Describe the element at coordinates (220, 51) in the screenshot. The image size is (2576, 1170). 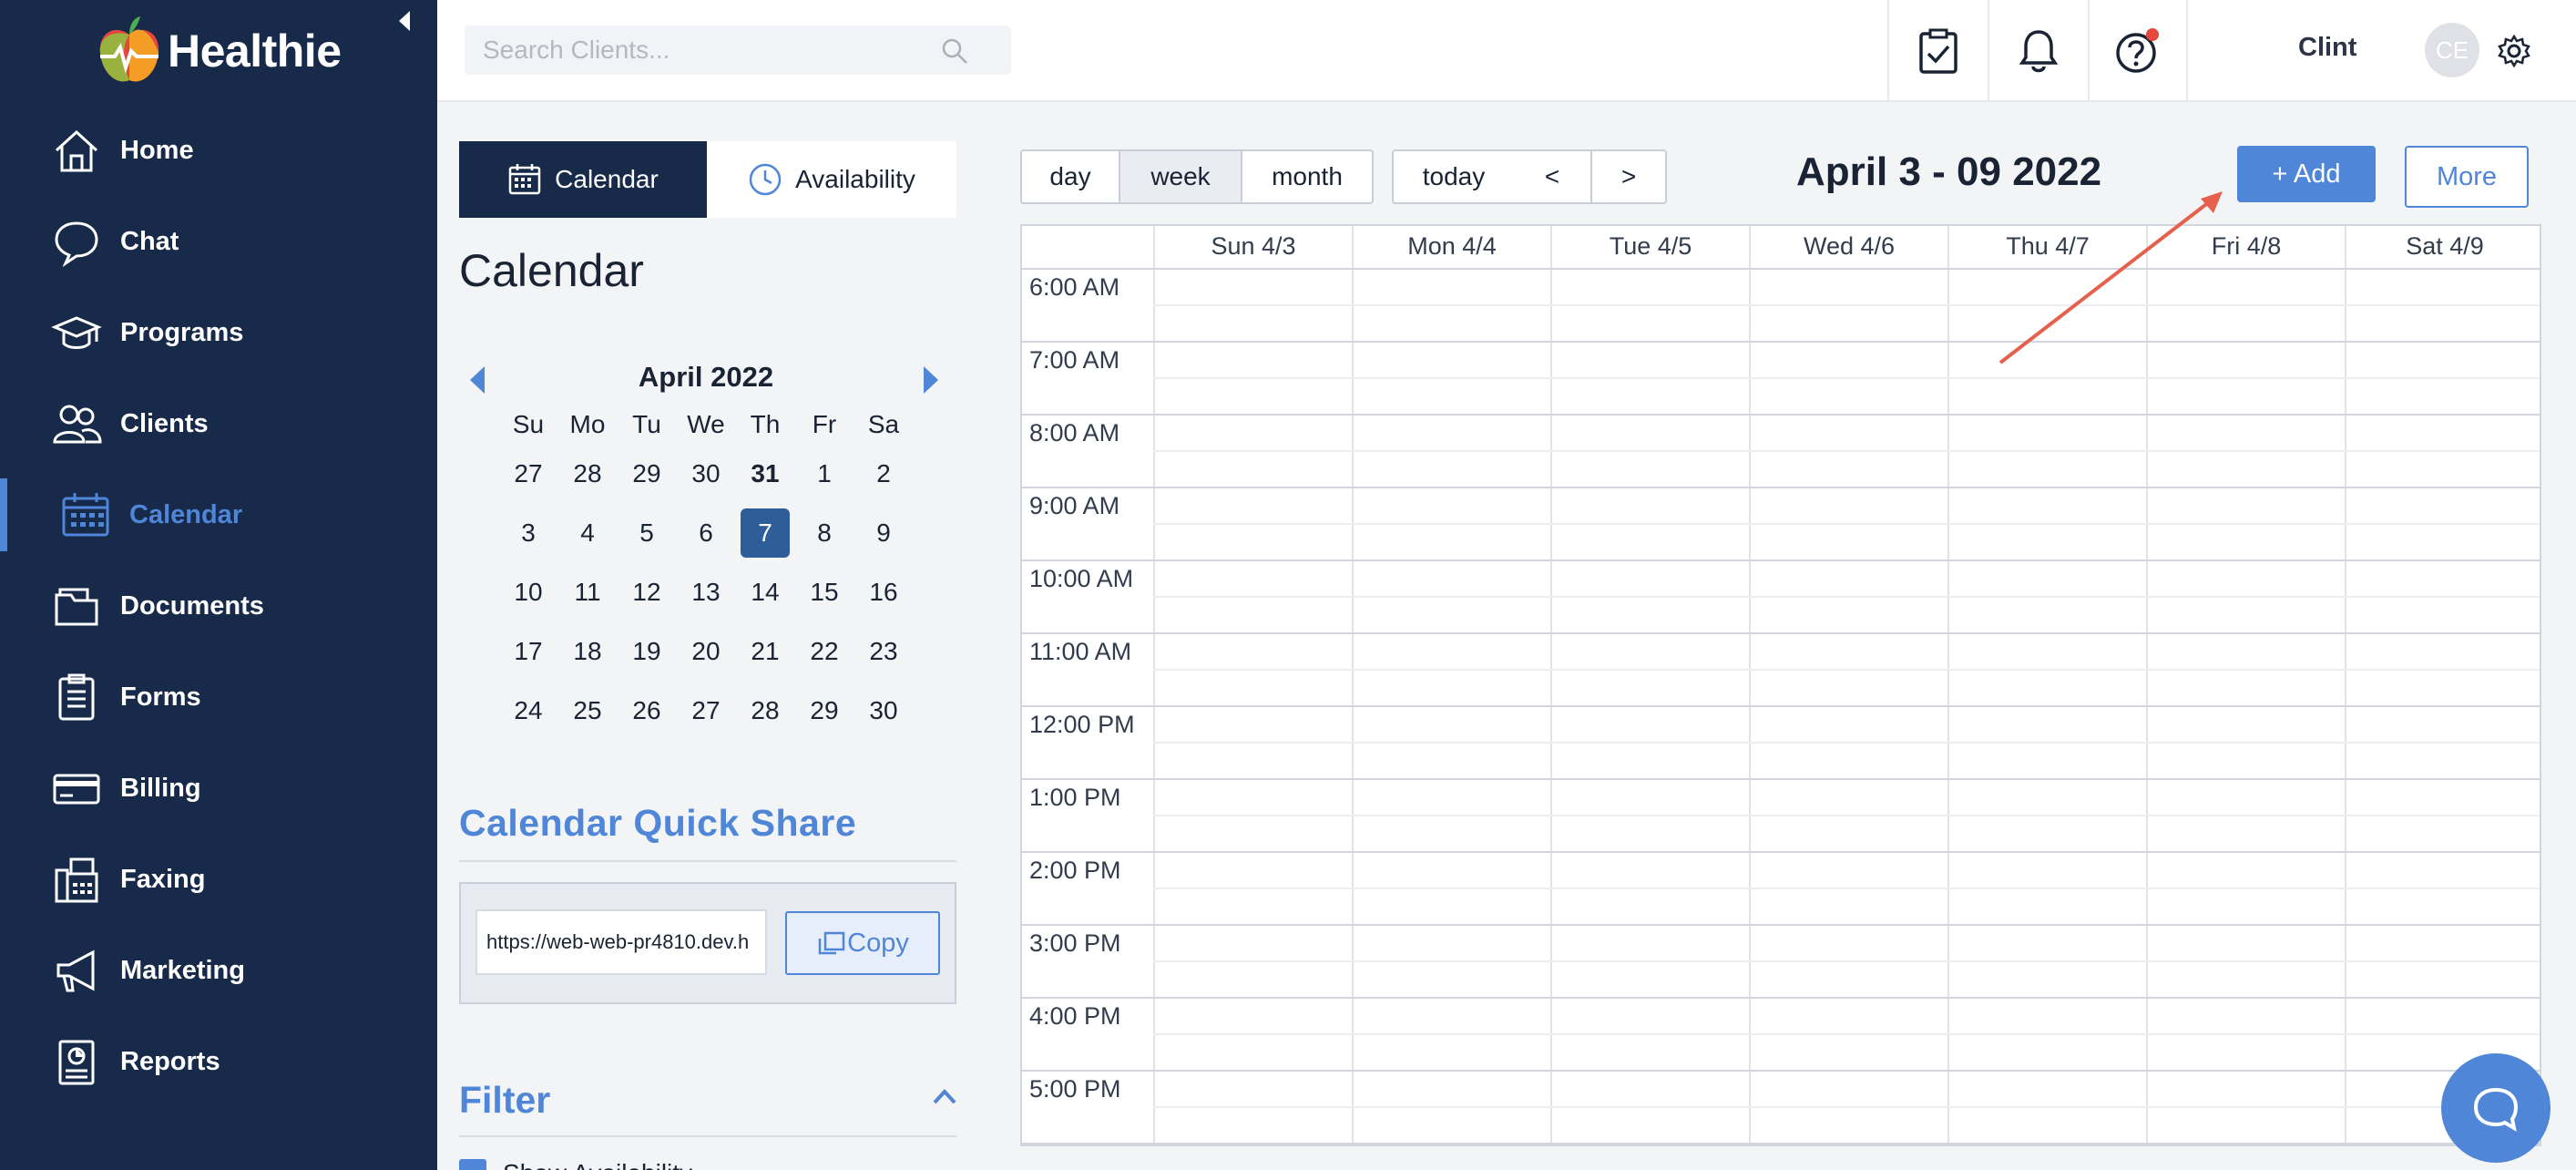
I see `healthie-logo: Healthie` at that location.